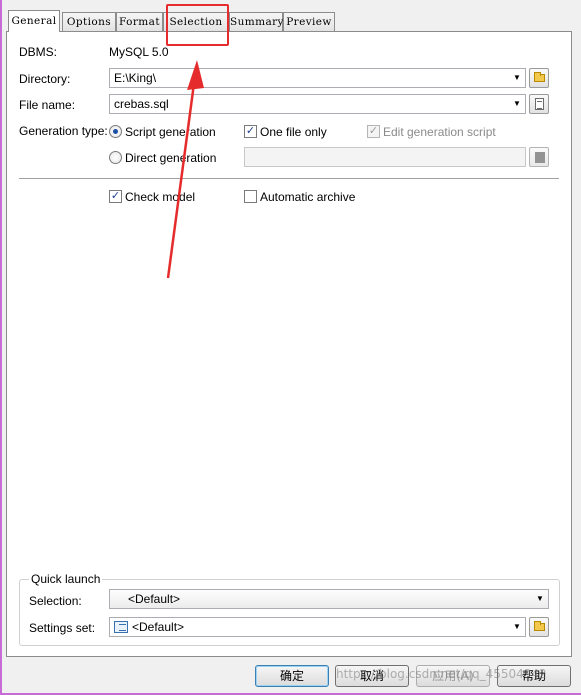  Describe the element at coordinates (181, 177) in the screenshot. I see `arrow-shaft` at that location.